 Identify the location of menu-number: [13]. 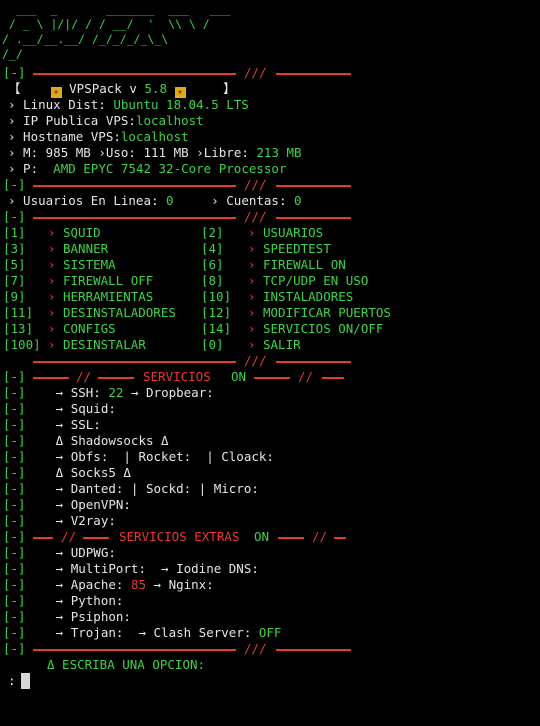
(18, 328).